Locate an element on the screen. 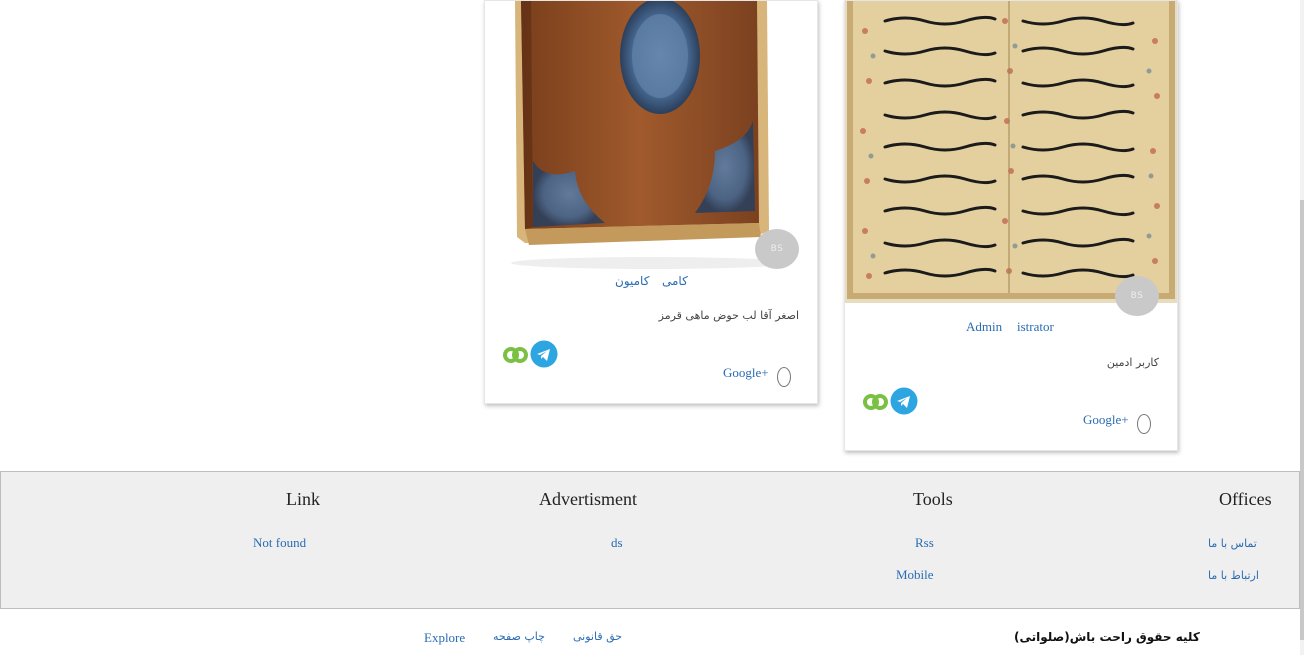 This screenshot has width=1304, height=655. footer-link-mobile: Mobile is located at coordinates (915, 575).